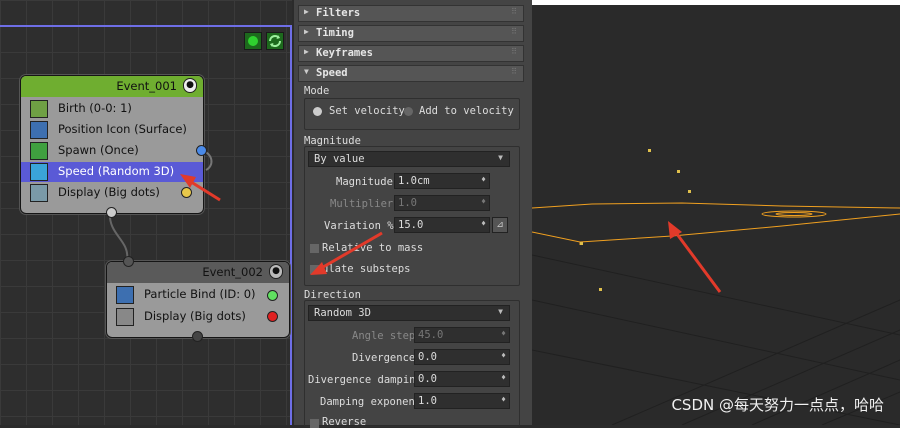 The image size is (900, 428). What do you see at coordinates (777, 405) in the screenshot?
I see `watermark: CSDN @每天努力一点点，哈哈` at bounding box center [777, 405].